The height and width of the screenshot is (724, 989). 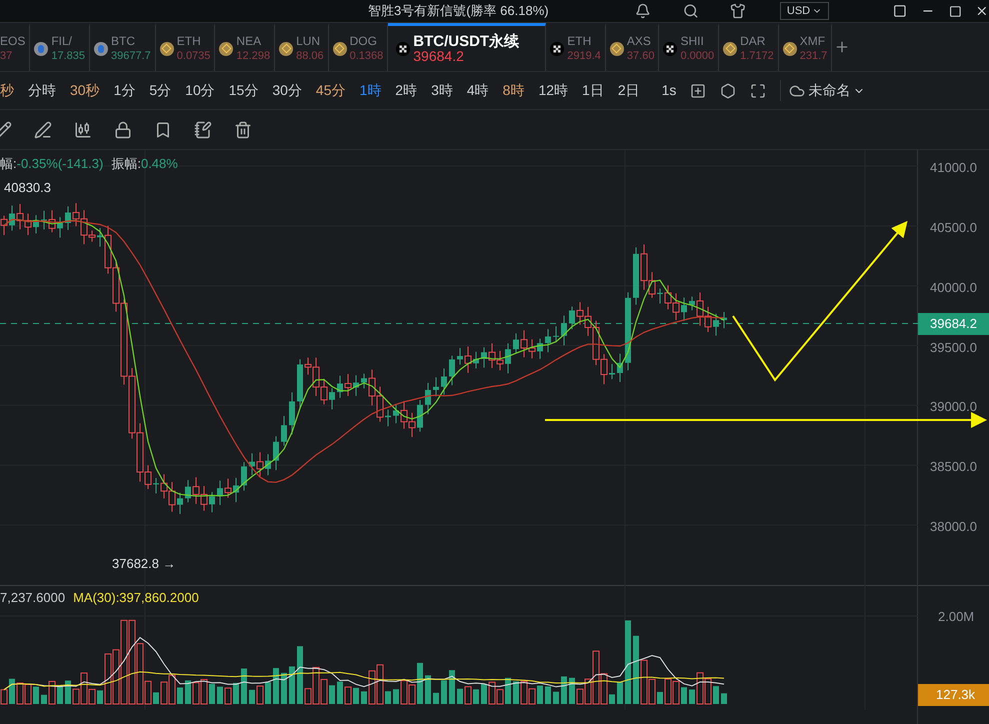 What do you see at coordinates (163, 129) in the screenshot?
I see `bookmark-icon` at bounding box center [163, 129].